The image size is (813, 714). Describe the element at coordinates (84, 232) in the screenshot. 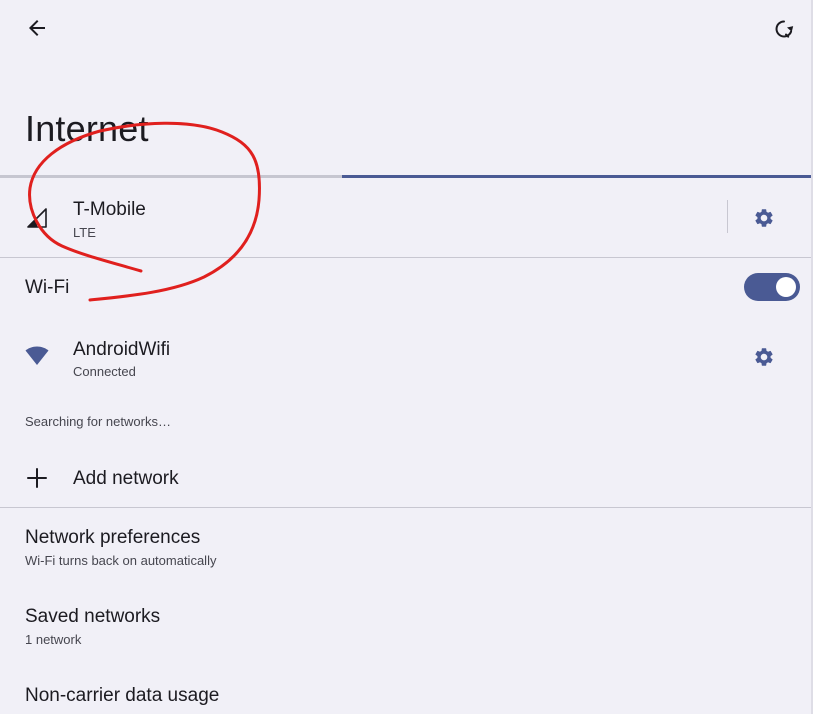

I see `mobile-network-type: LTE` at that location.